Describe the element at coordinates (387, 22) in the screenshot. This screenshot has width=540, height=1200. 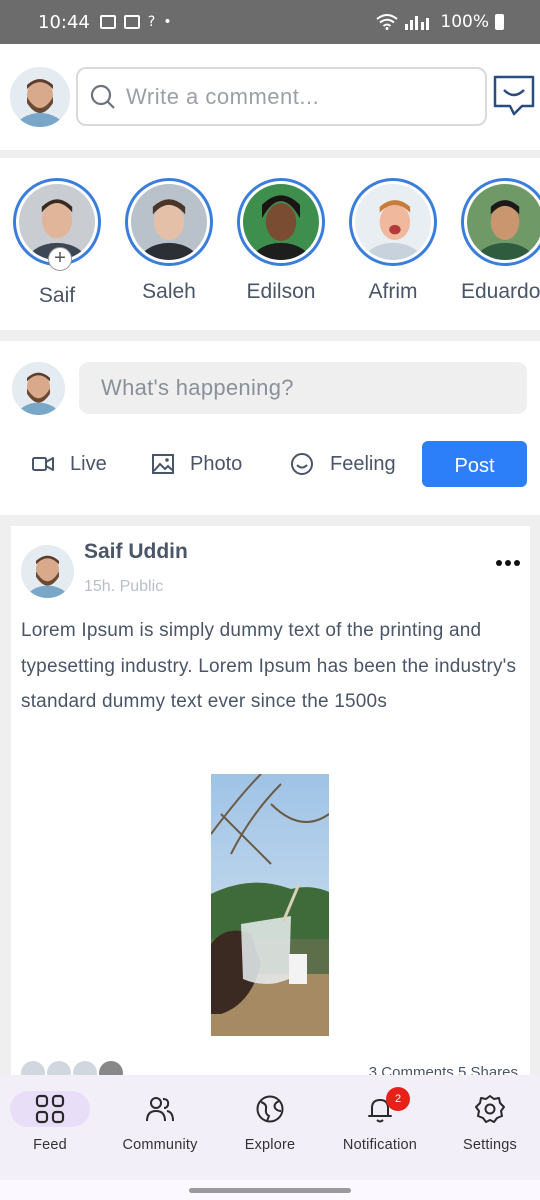
I see `wifi-icon` at that location.